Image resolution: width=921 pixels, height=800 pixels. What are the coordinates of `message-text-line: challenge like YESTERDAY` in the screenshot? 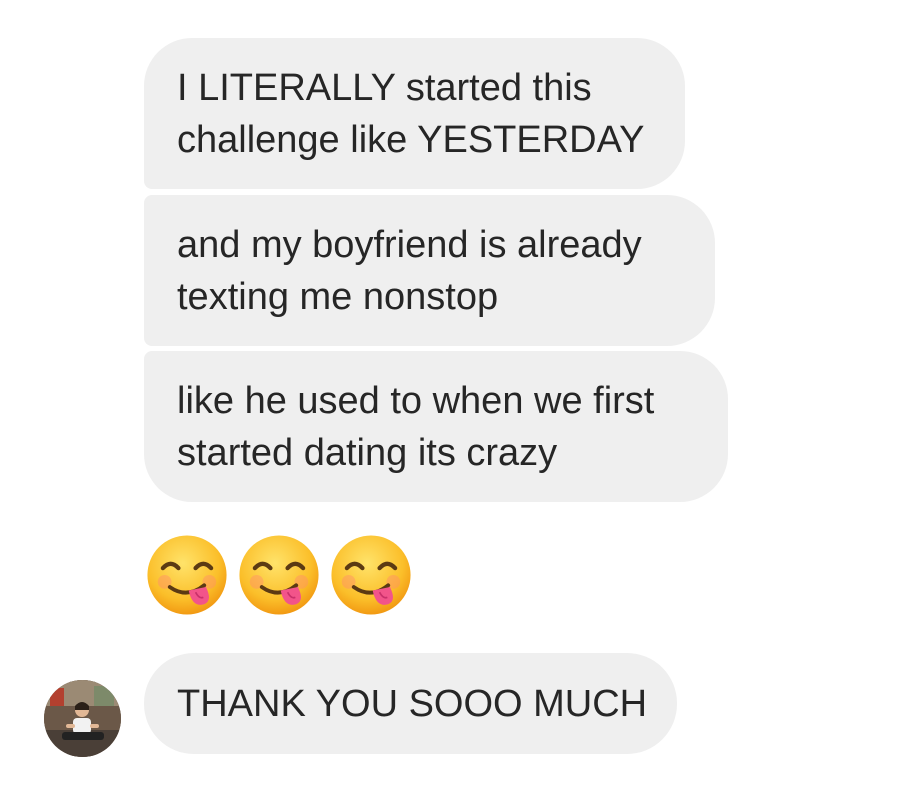 It's located at (411, 139).